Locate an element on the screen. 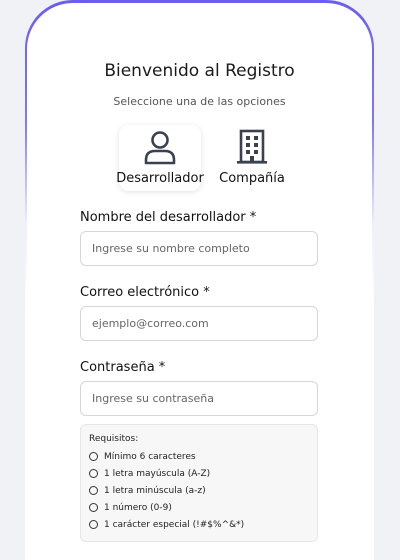 The height and width of the screenshot is (560, 400). requirement-item: 1 letra minúscula (a-z) is located at coordinates (199, 490).